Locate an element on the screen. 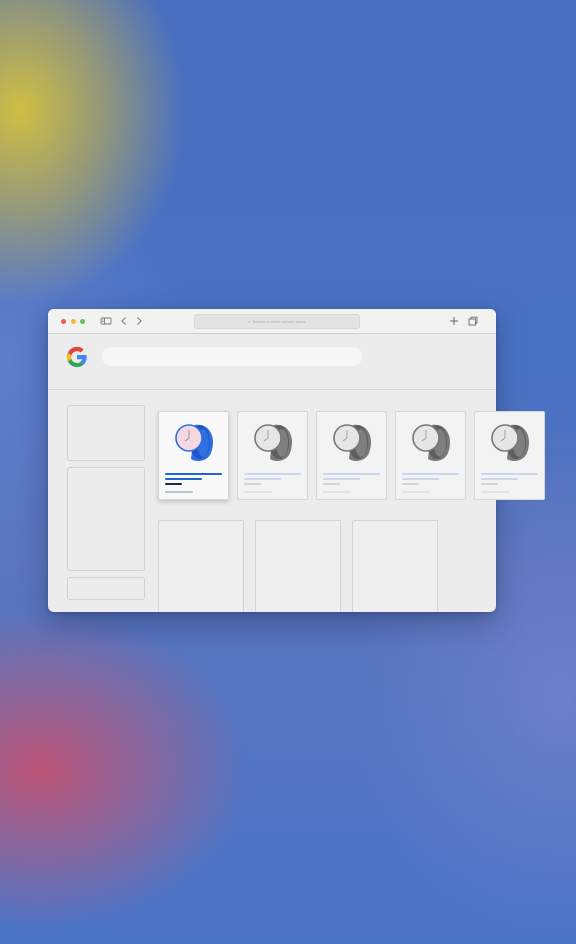  browser-toolbar: ⌕ Search or enter website name is located at coordinates (272, 321).